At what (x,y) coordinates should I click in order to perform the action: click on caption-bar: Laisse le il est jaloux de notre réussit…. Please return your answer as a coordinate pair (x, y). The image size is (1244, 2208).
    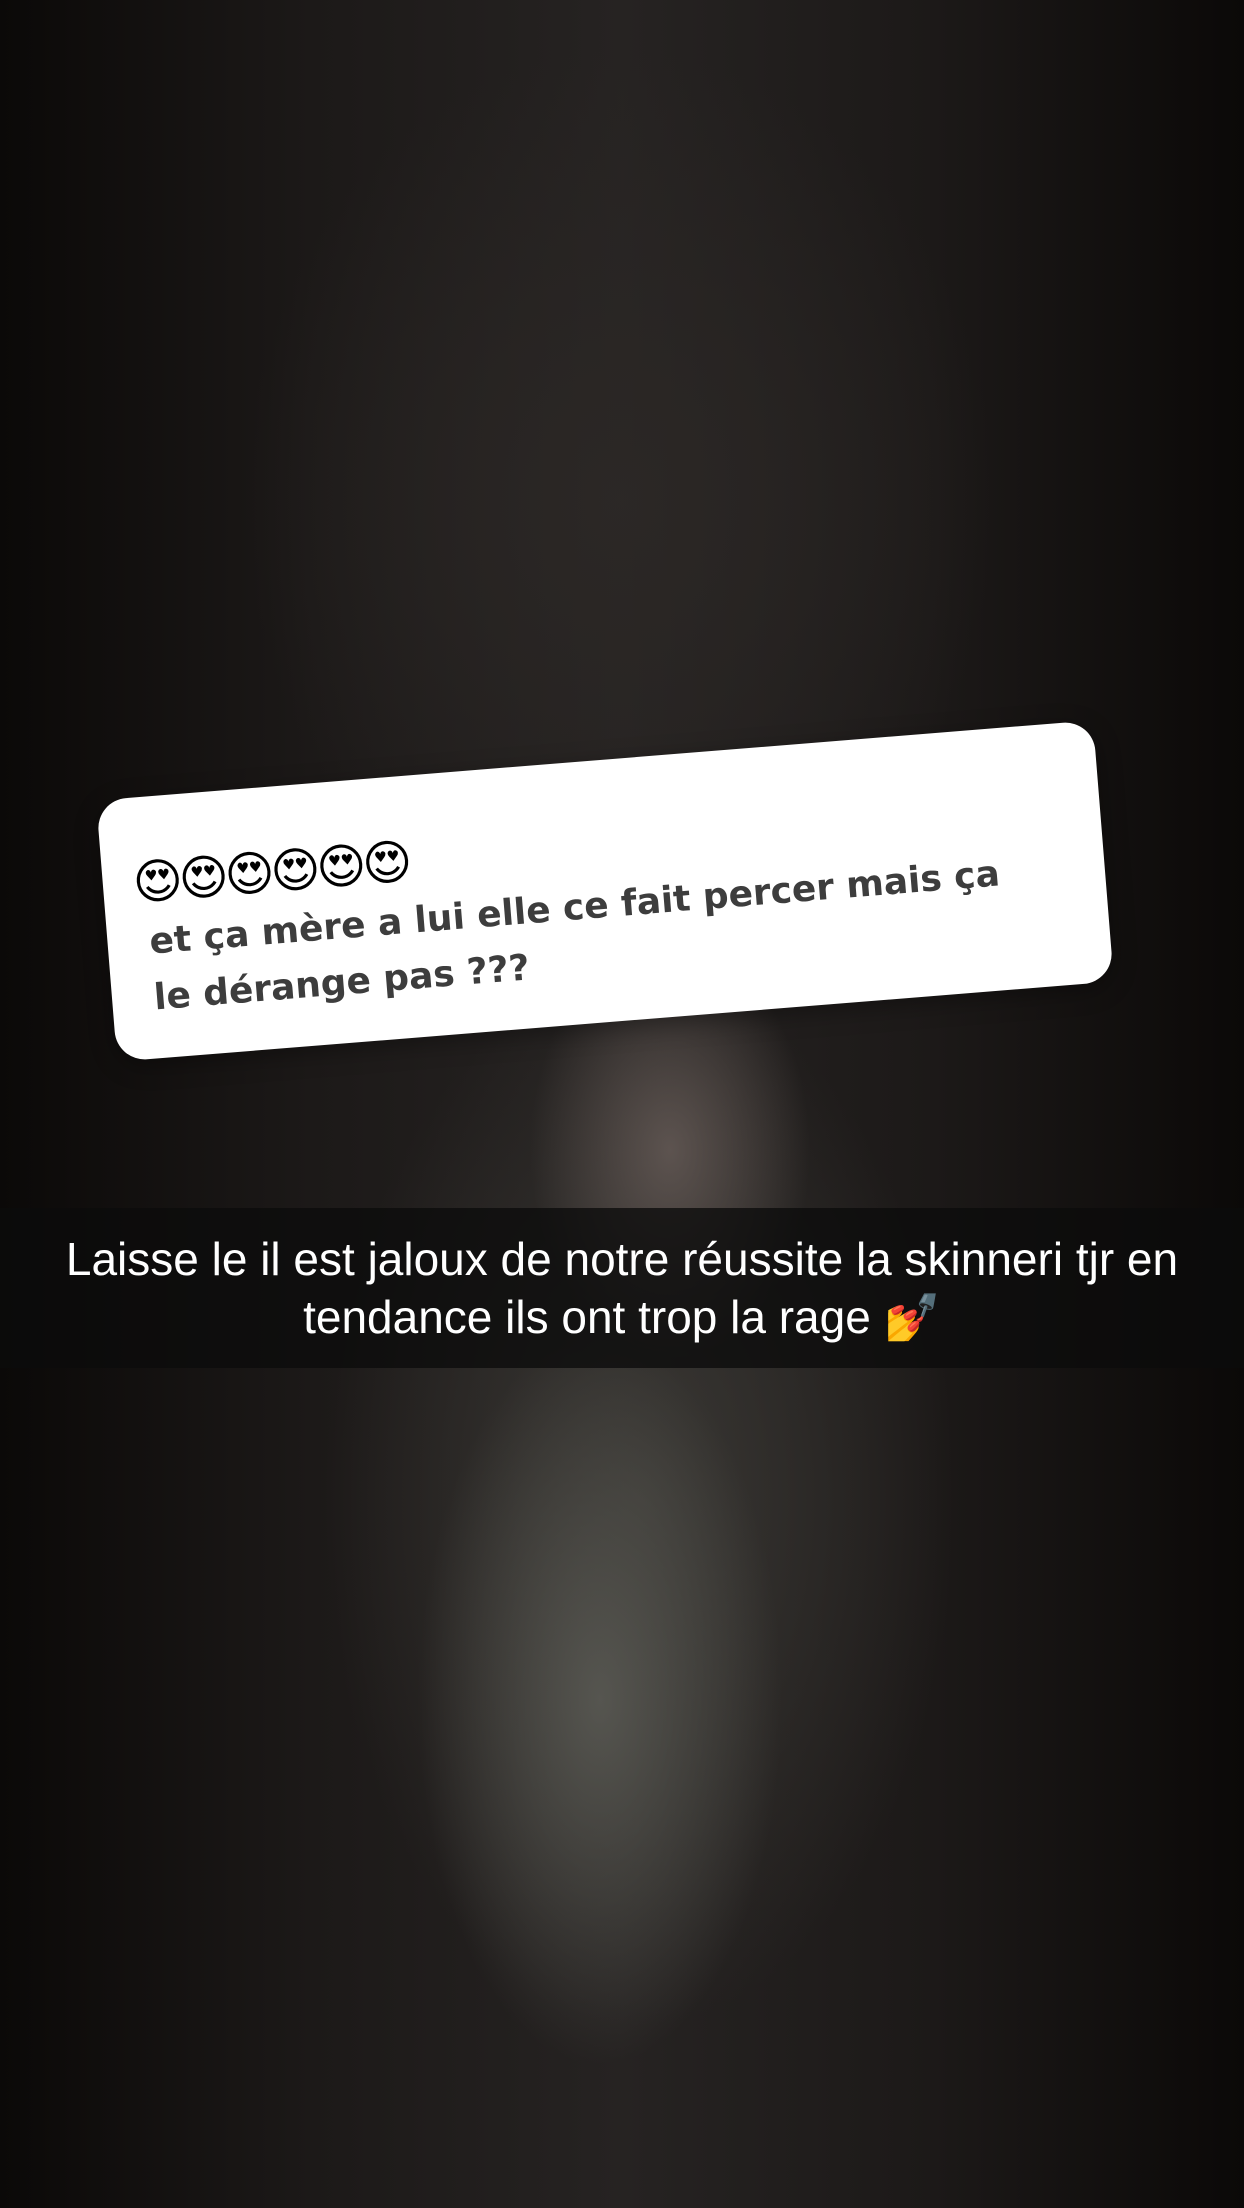
    Looking at the image, I should click on (622, 1288).